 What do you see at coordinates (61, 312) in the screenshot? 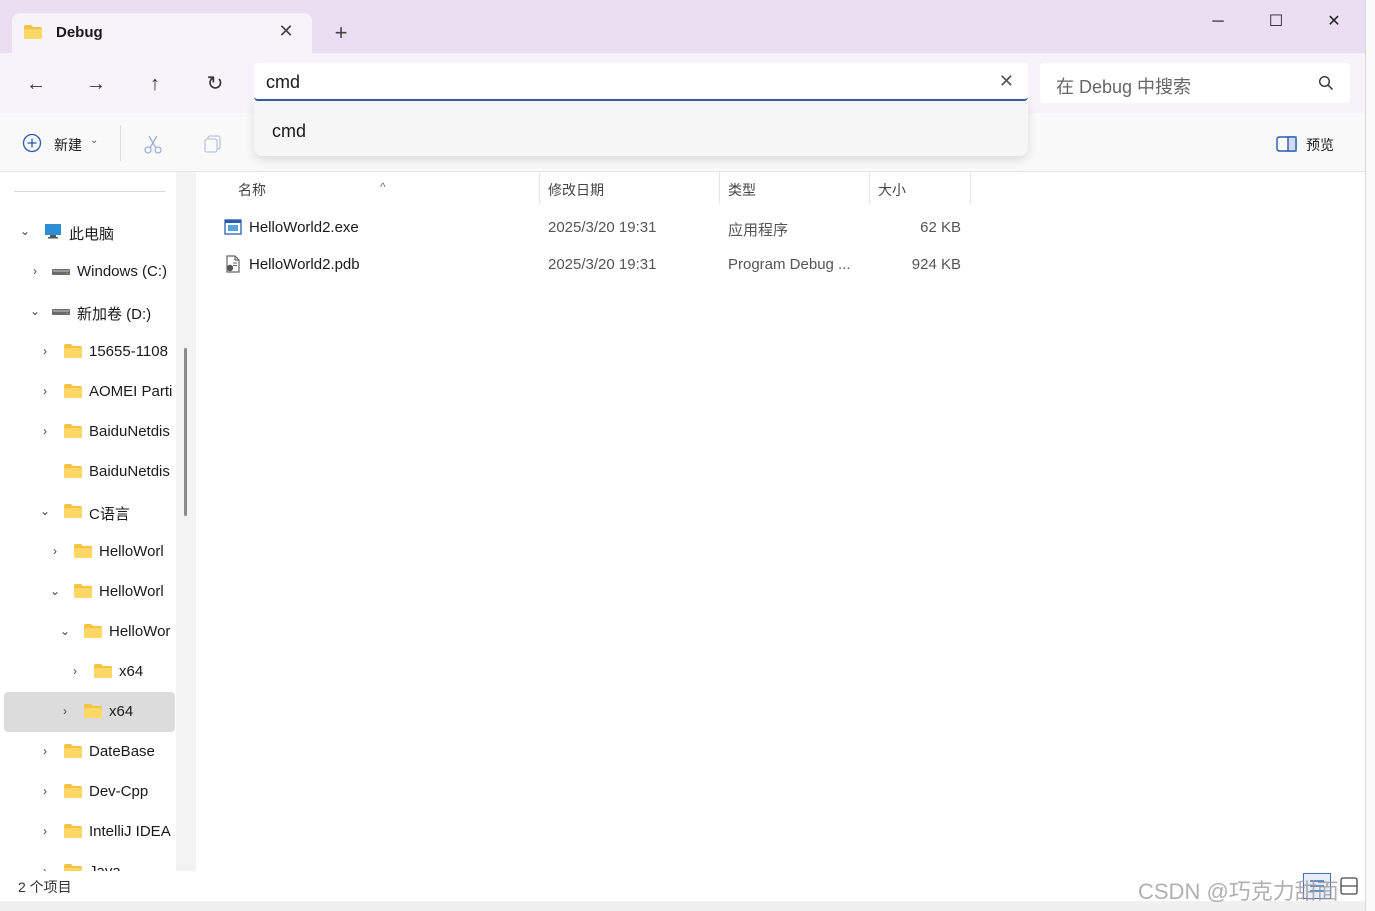
I see `drive-icon` at bounding box center [61, 312].